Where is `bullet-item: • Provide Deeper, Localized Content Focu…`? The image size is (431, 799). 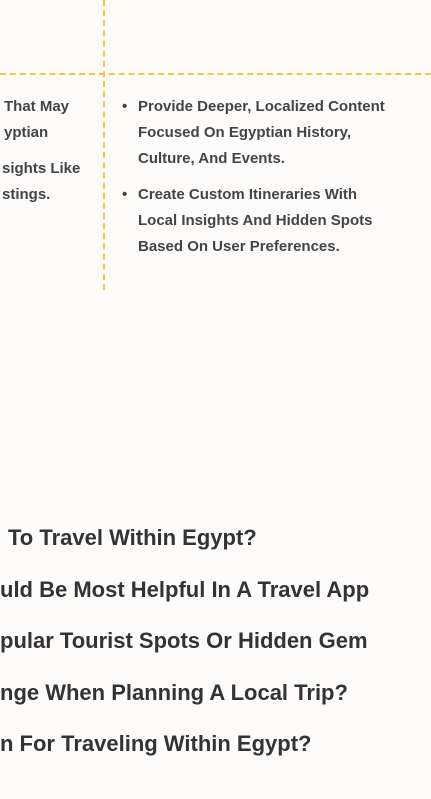
bullet-item: • Provide Deeper, Localized Content Focu… is located at coordinates (274, 133).